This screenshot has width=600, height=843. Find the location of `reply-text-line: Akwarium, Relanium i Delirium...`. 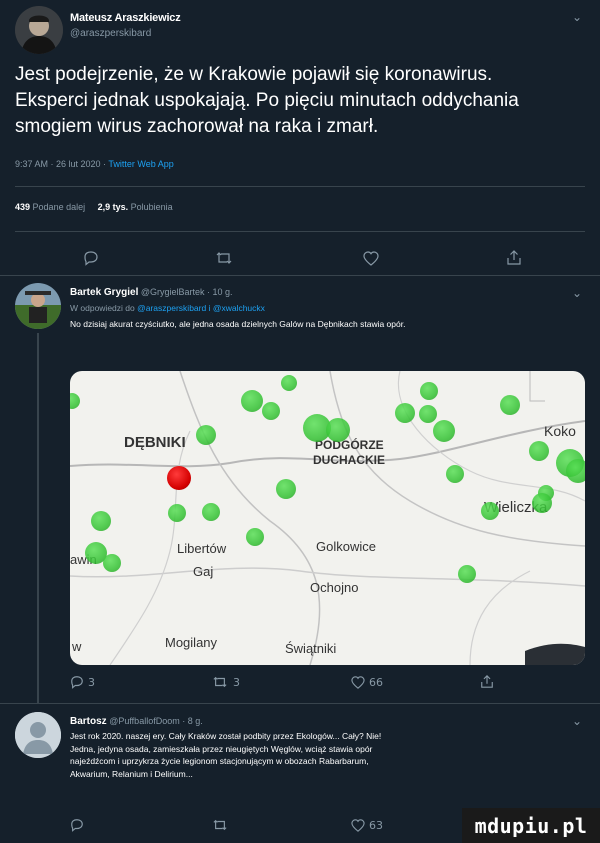

reply-text-line: Akwarium, Relanium i Delirium... is located at coordinates (131, 773).